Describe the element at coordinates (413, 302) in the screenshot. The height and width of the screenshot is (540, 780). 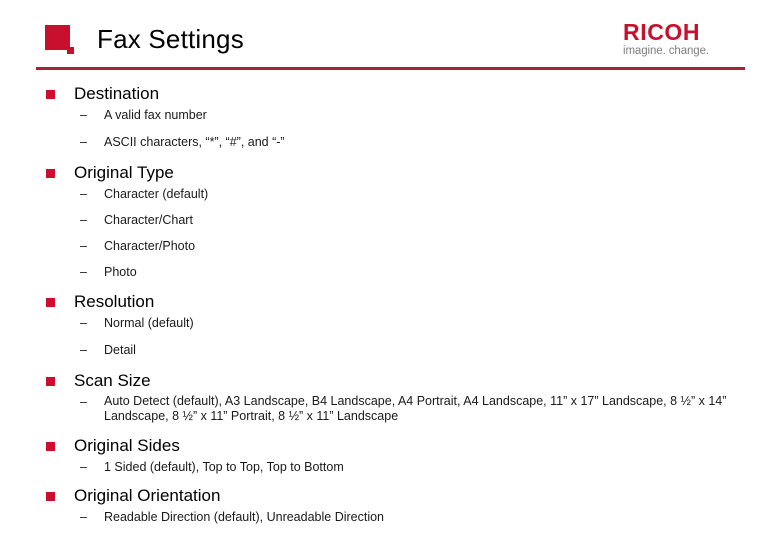
I see `section-heading: Resolution` at that location.